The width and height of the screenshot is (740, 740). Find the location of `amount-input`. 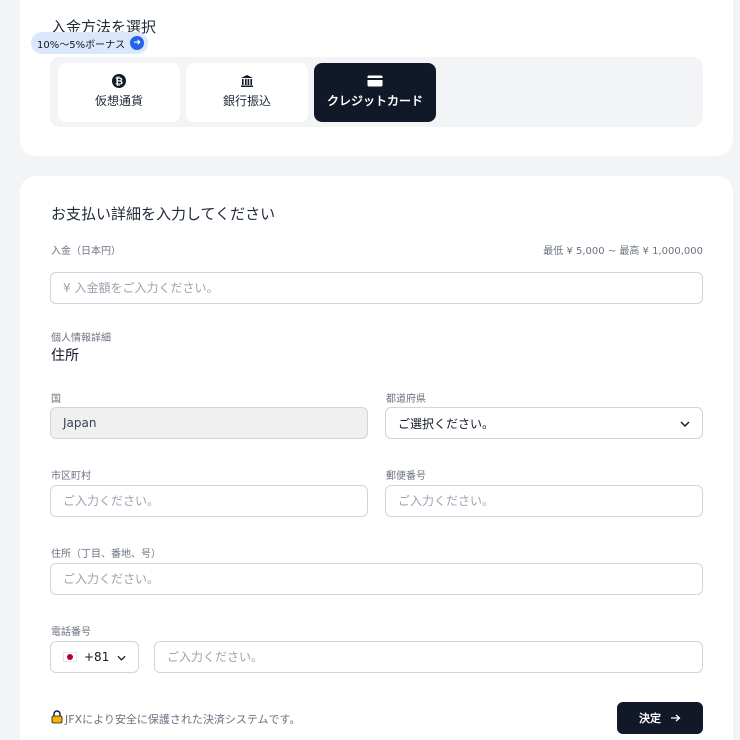

amount-input is located at coordinates (376, 288).